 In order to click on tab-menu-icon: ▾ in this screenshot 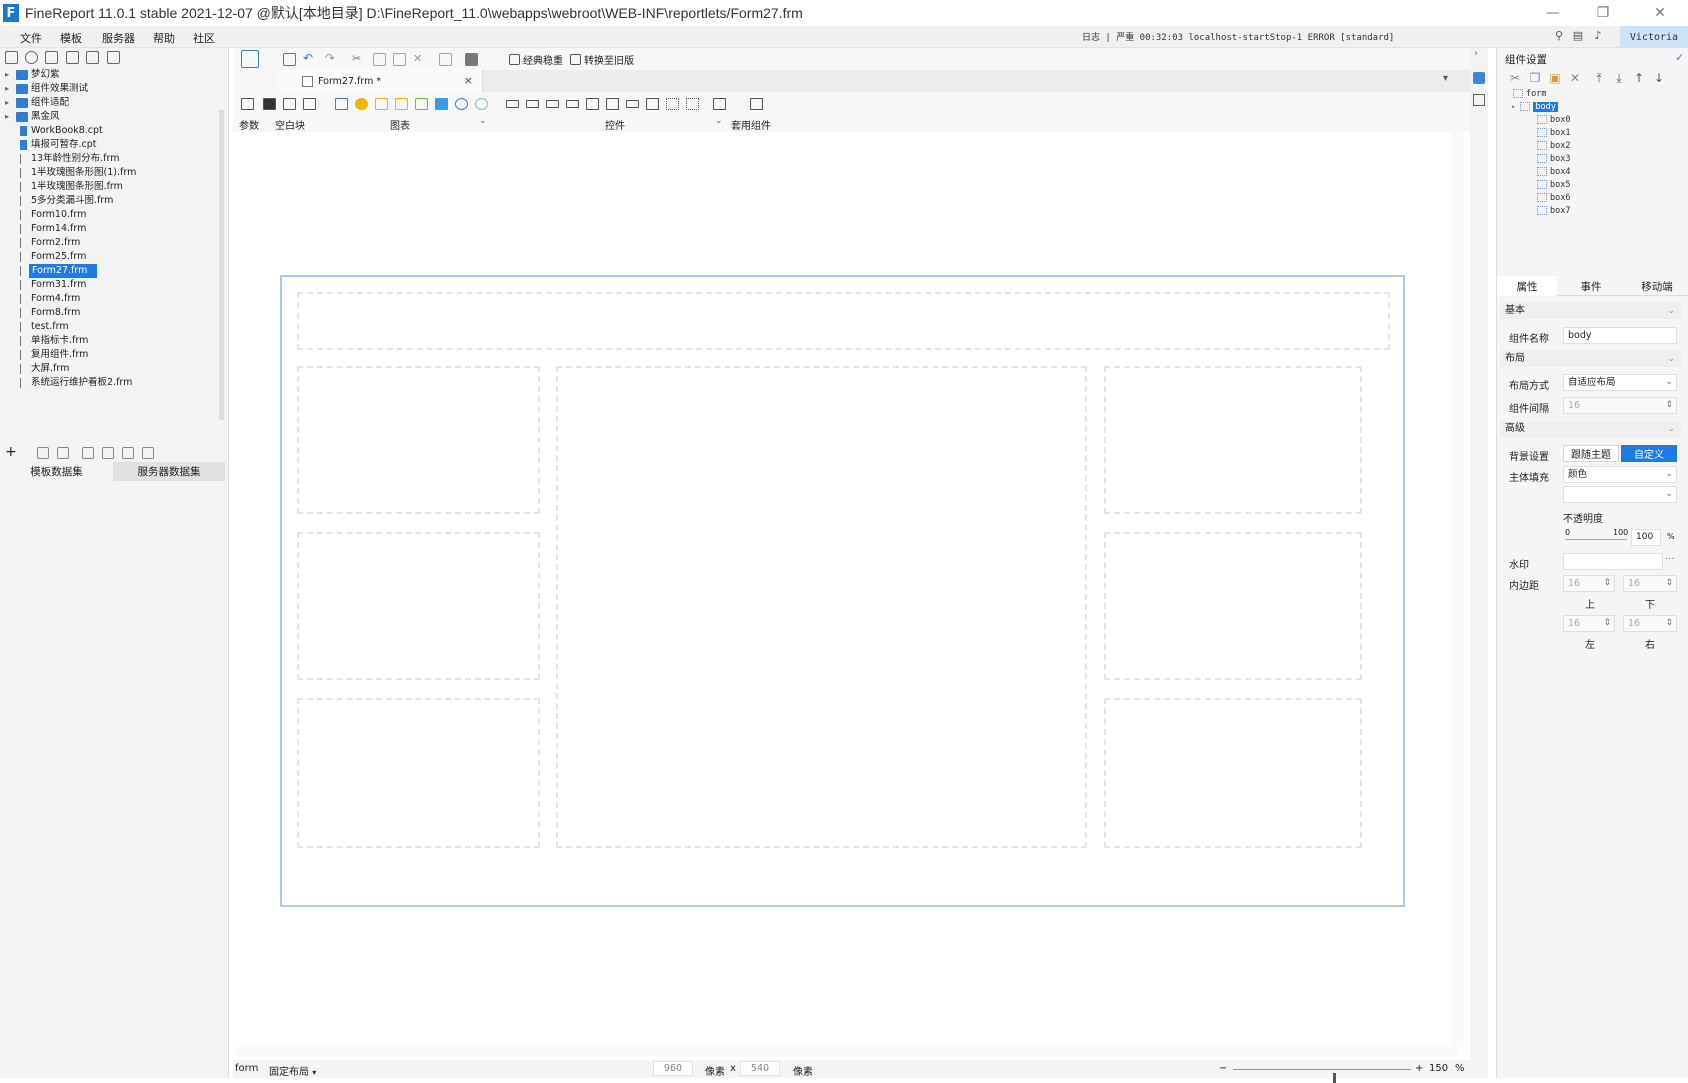, I will do `click(1445, 78)`.